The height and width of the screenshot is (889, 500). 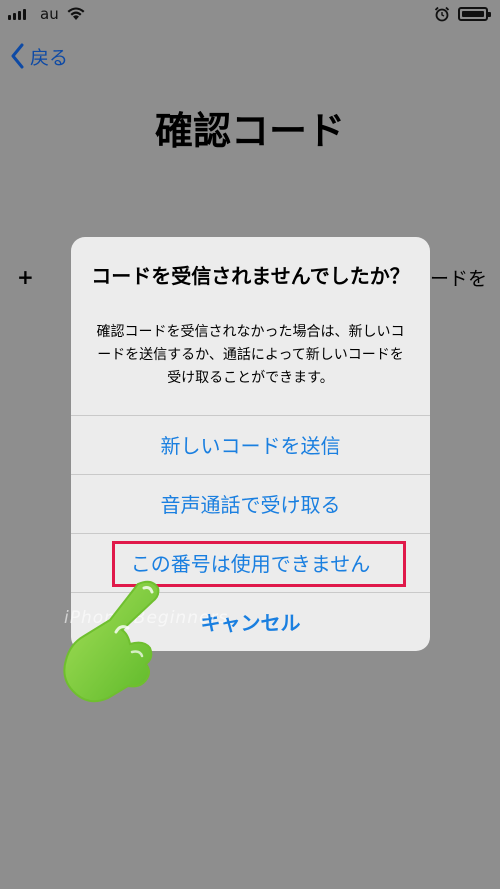 What do you see at coordinates (17, 56) in the screenshot?
I see `chevron-left-icon` at bounding box center [17, 56].